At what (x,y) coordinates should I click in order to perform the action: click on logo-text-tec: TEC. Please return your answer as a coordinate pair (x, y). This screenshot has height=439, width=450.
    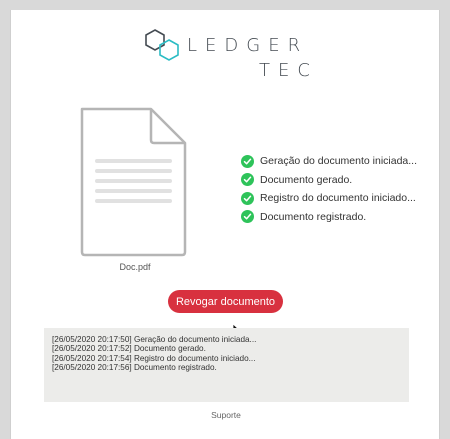
    Looking at the image, I should click on (288, 70).